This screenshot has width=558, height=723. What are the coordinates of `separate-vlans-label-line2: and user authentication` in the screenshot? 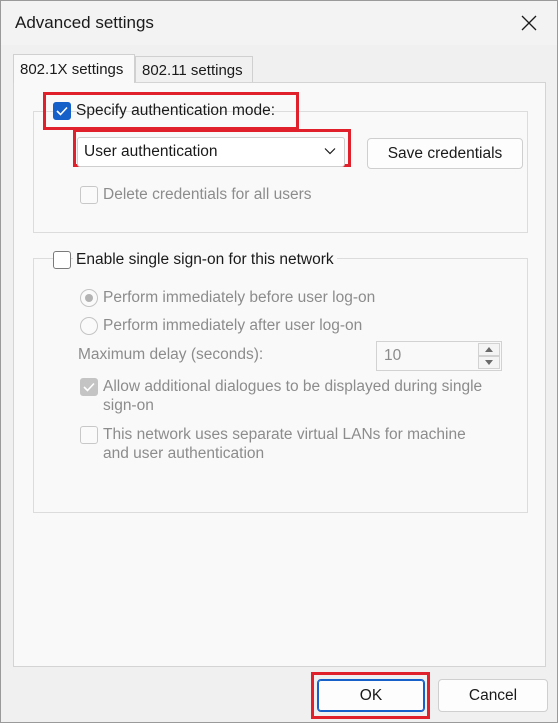 It's located at (184, 453).